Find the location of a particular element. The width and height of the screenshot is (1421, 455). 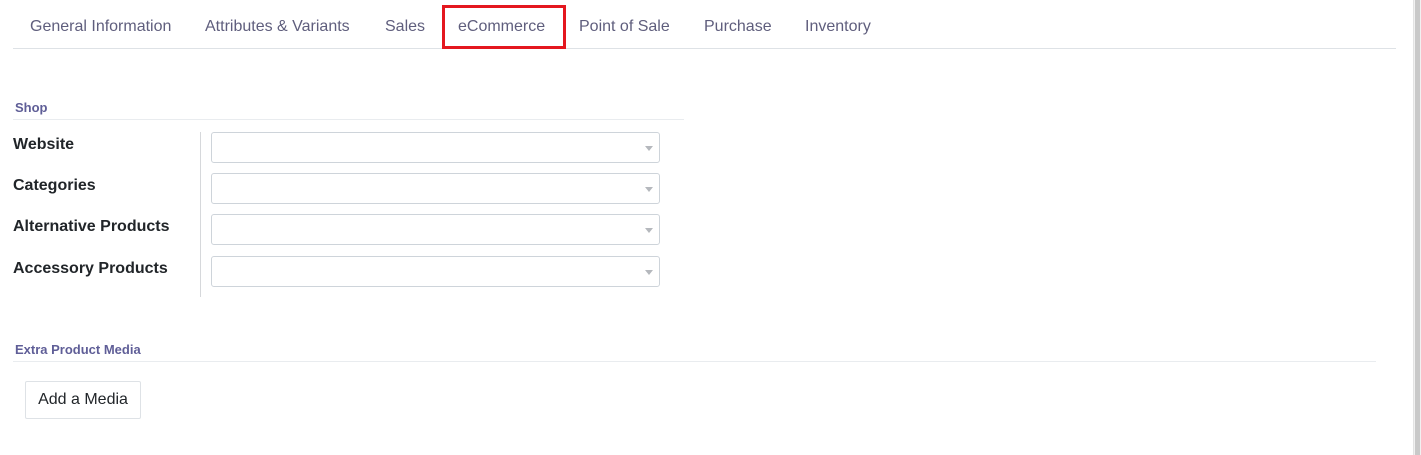

label-column-divider is located at coordinates (200, 214).